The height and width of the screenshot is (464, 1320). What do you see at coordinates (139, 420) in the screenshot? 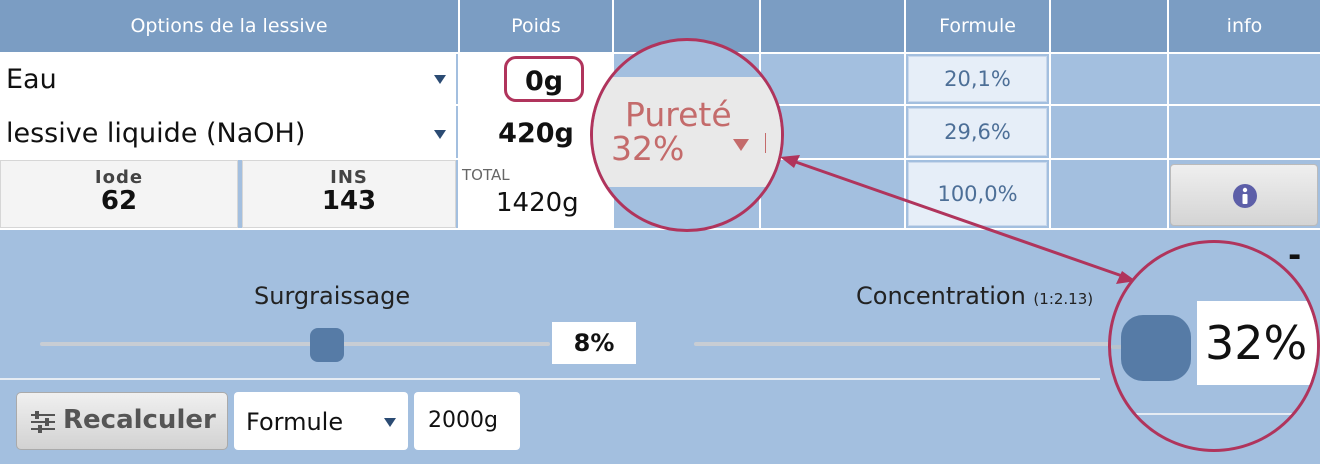
I see `recalculate-label: Recalculer` at bounding box center [139, 420].